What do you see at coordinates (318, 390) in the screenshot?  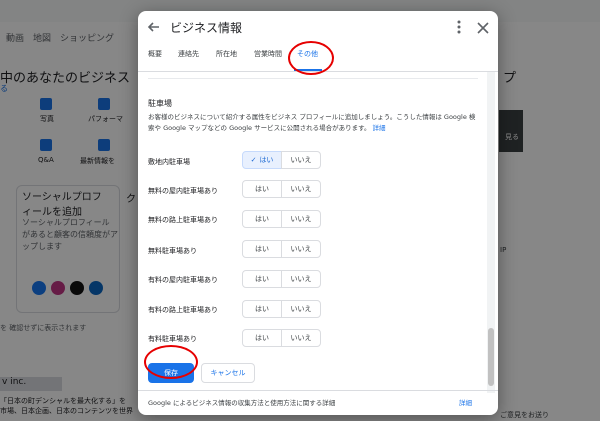 I see `footer-divider` at bounding box center [318, 390].